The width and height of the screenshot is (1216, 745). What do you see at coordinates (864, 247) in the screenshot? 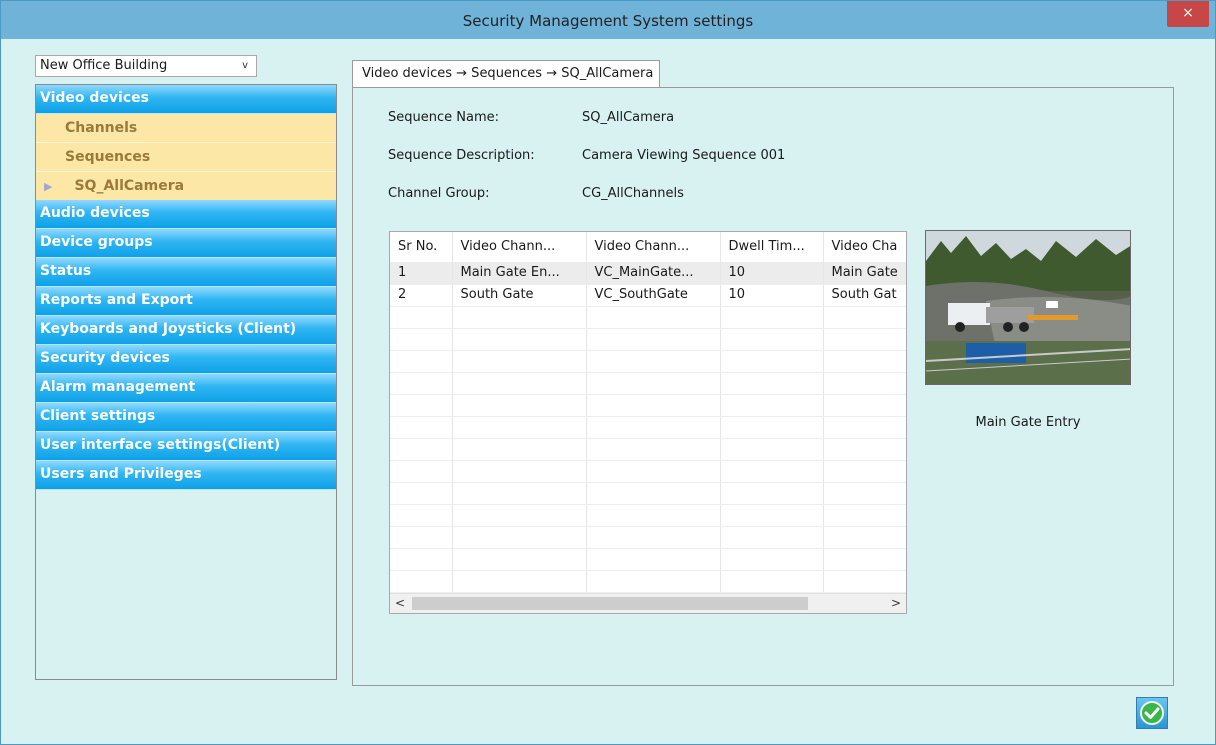
I see `column-header-video-channel-desc: Video Cha` at bounding box center [864, 247].